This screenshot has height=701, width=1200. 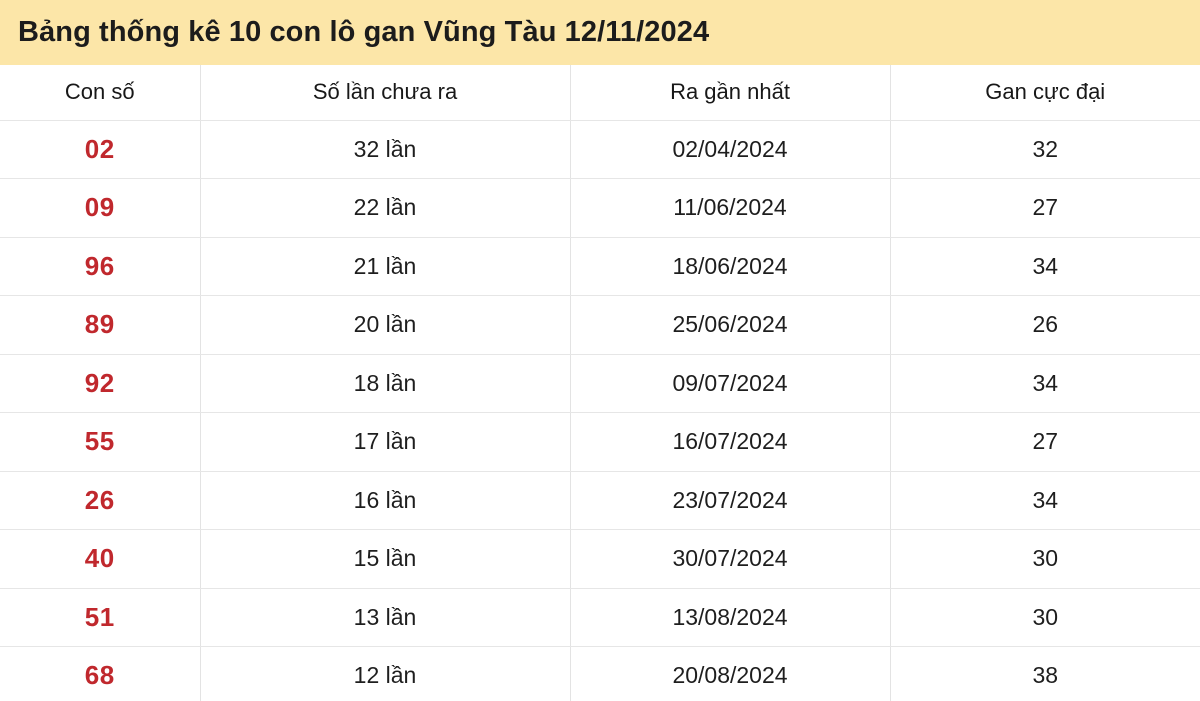 I want to click on table-row: 68 12 lần 20/08/2024 38, so click(x=600, y=673).